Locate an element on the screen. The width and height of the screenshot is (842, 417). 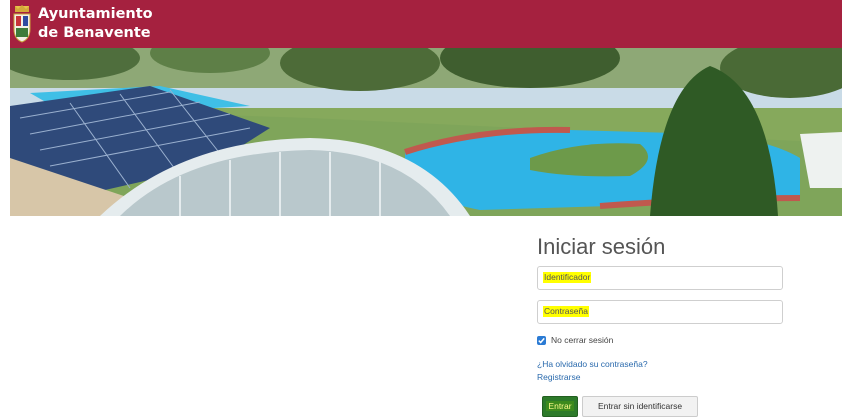
password-input: Contraseña is located at coordinates (660, 312).